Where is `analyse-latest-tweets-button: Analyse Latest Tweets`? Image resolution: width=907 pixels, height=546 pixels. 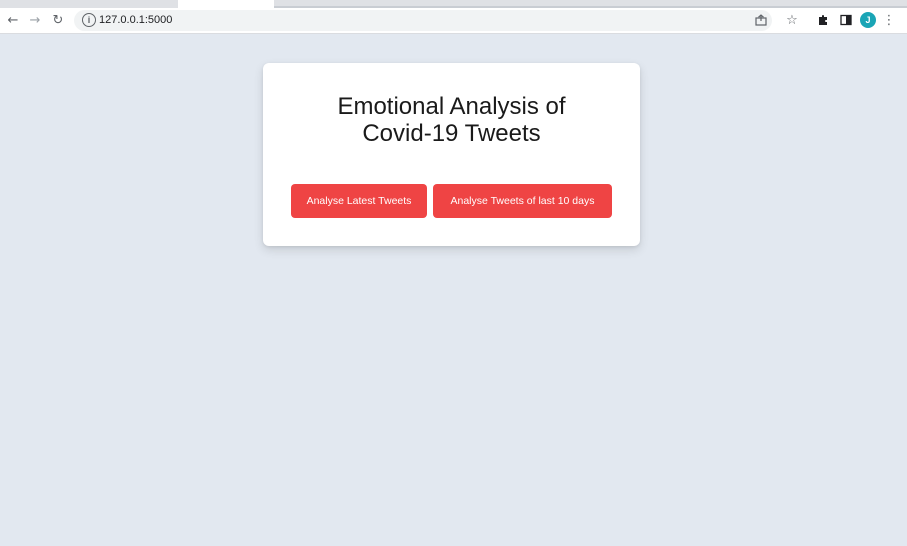
analyse-latest-tweets-button: Analyse Latest Tweets is located at coordinates (359, 201).